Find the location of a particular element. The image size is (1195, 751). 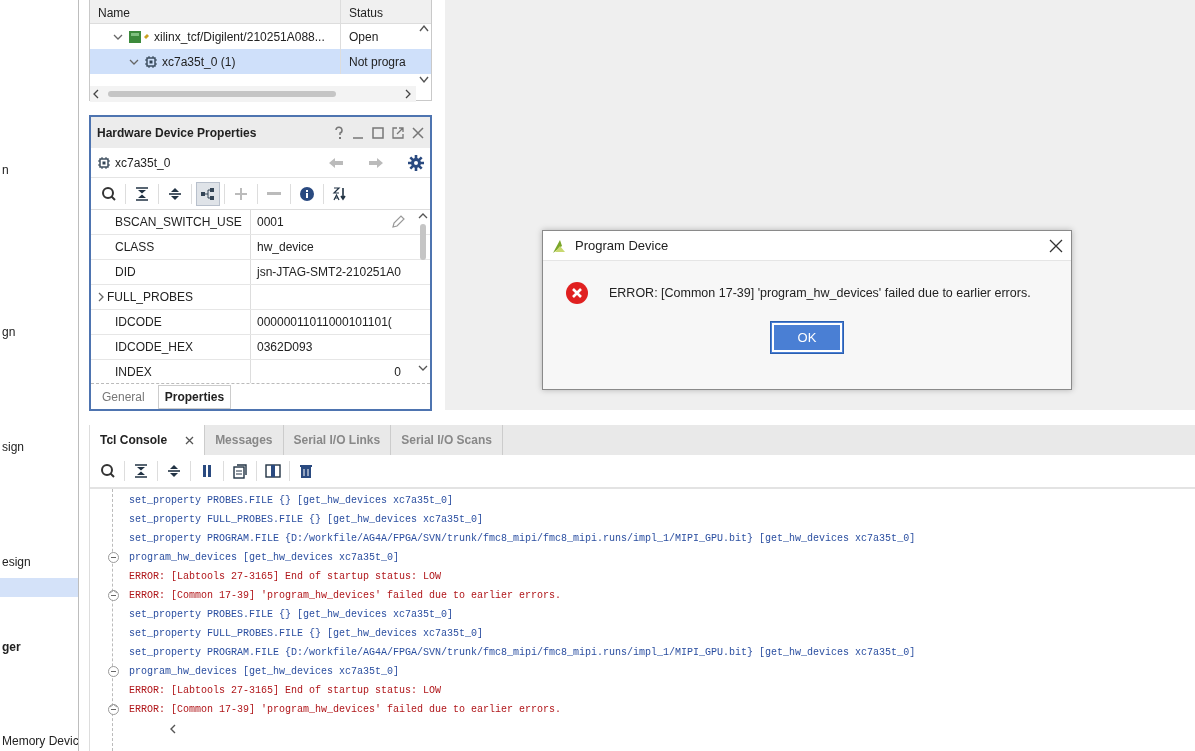

property-name: FULL_PROBES is located at coordinates (150, 297).